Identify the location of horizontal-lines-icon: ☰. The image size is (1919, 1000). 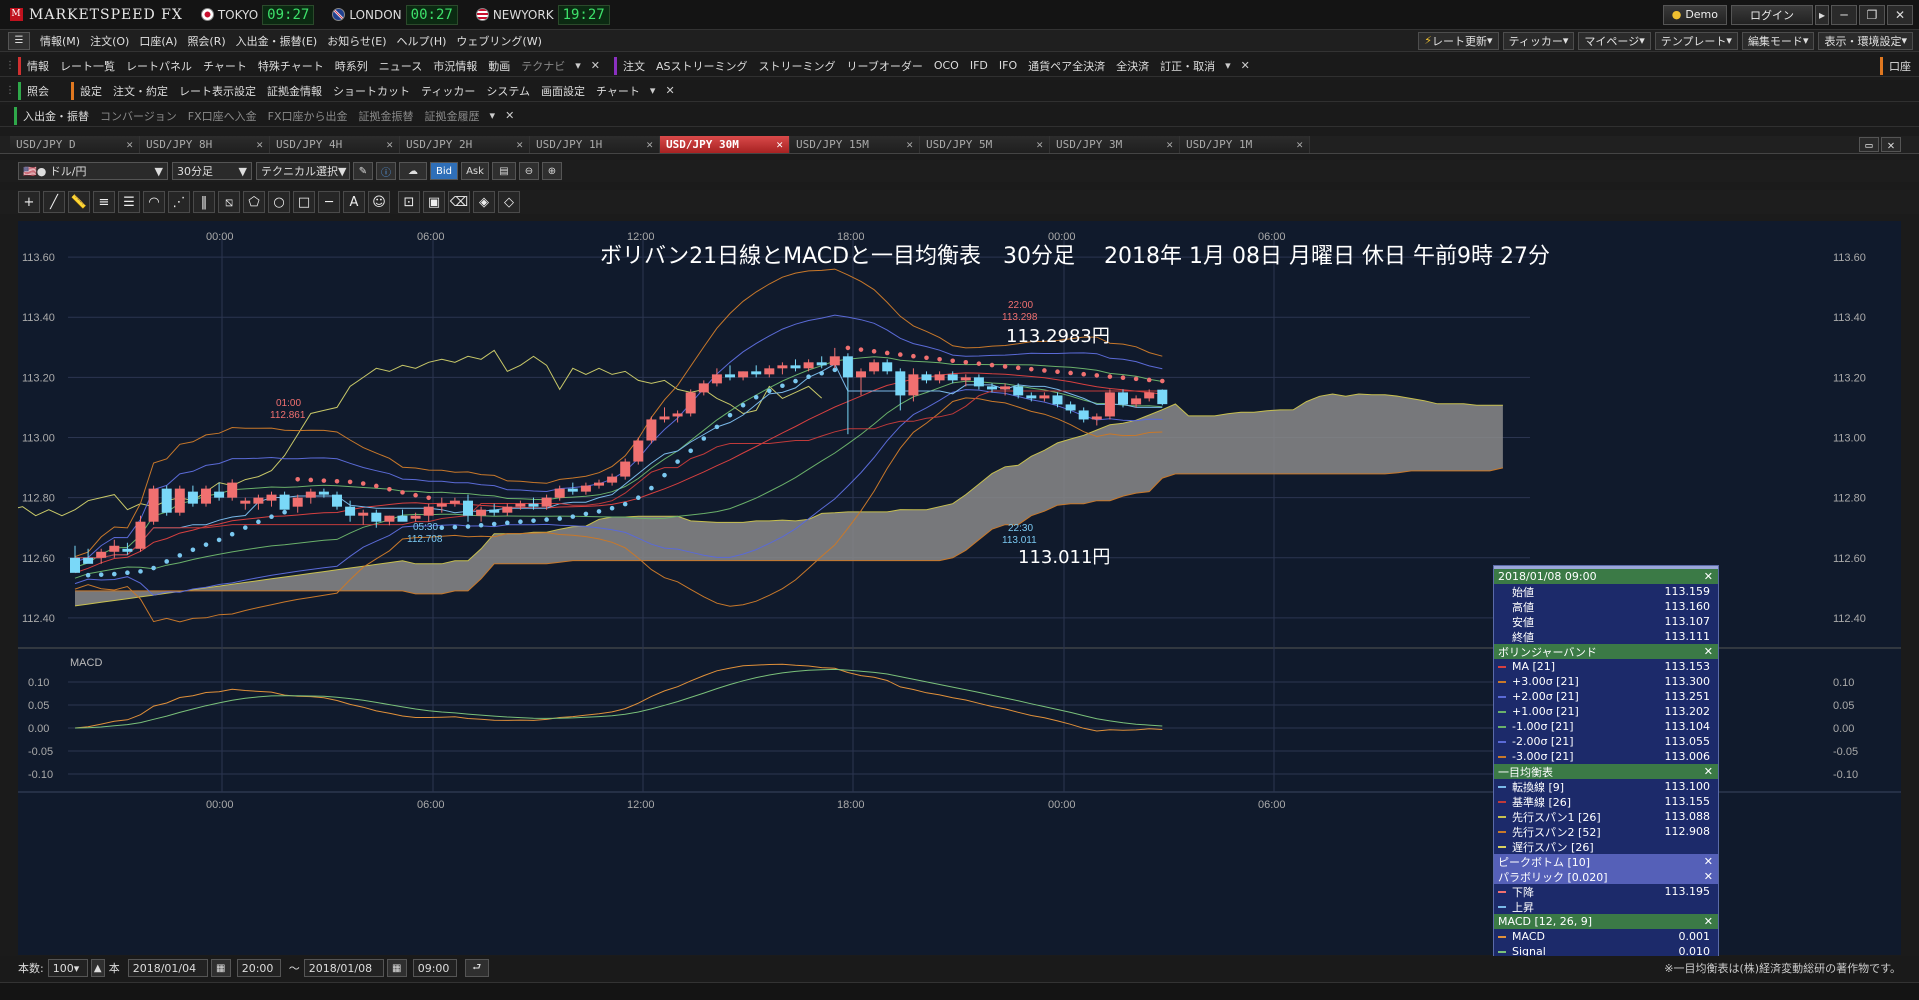
(129, 202).